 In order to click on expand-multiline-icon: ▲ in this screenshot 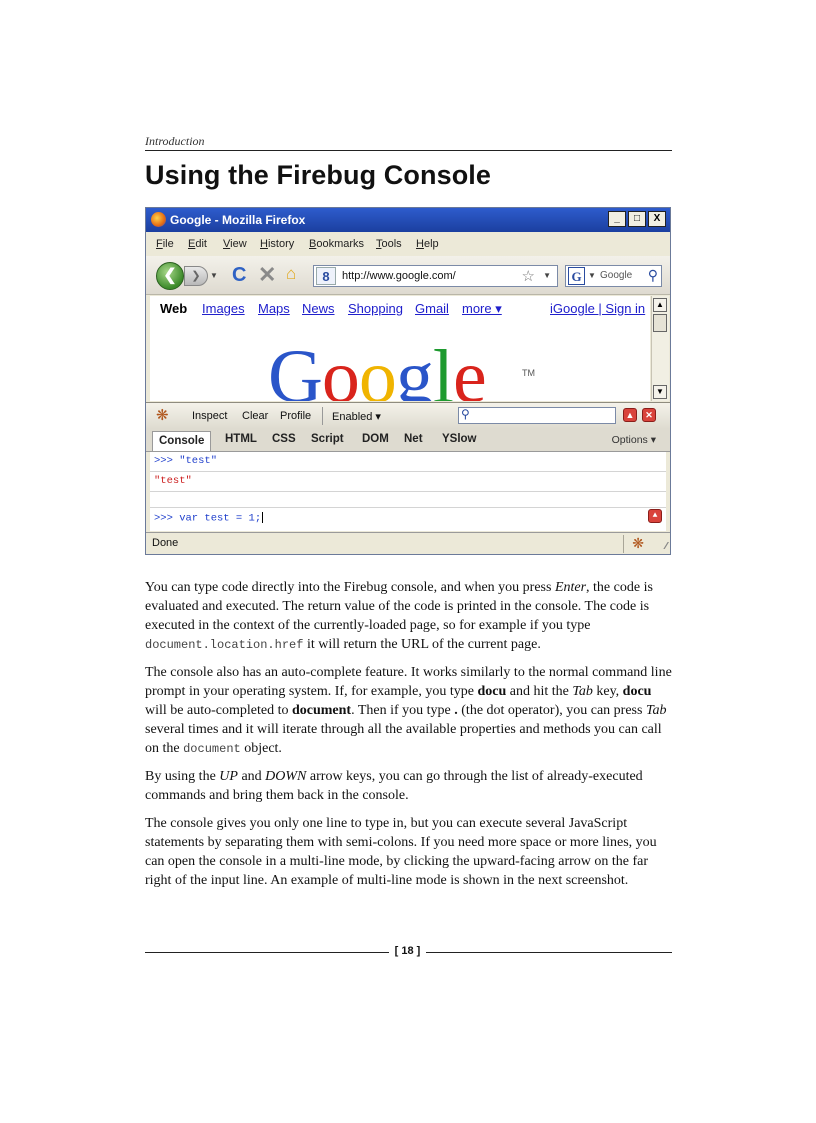, I will do `click(655, 516)`.